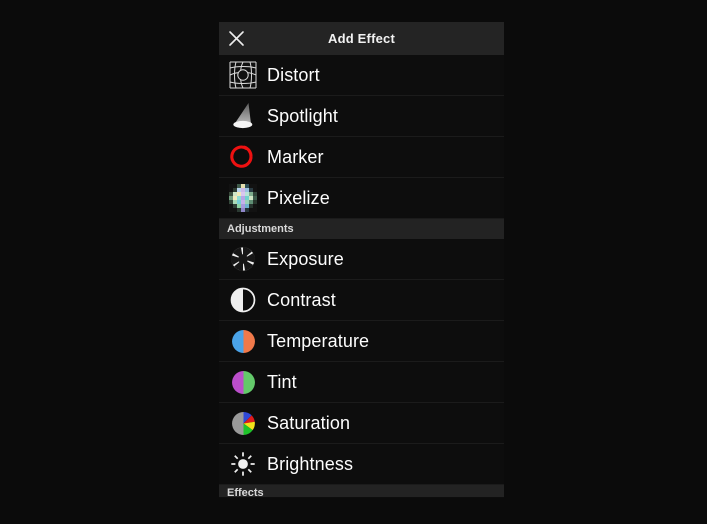 The width and height of the screenshot is (707, 524). What do you see at coordinates (243, 341) in the screenshot?
I see `temperature-icon` at bounding box center [243, 341].